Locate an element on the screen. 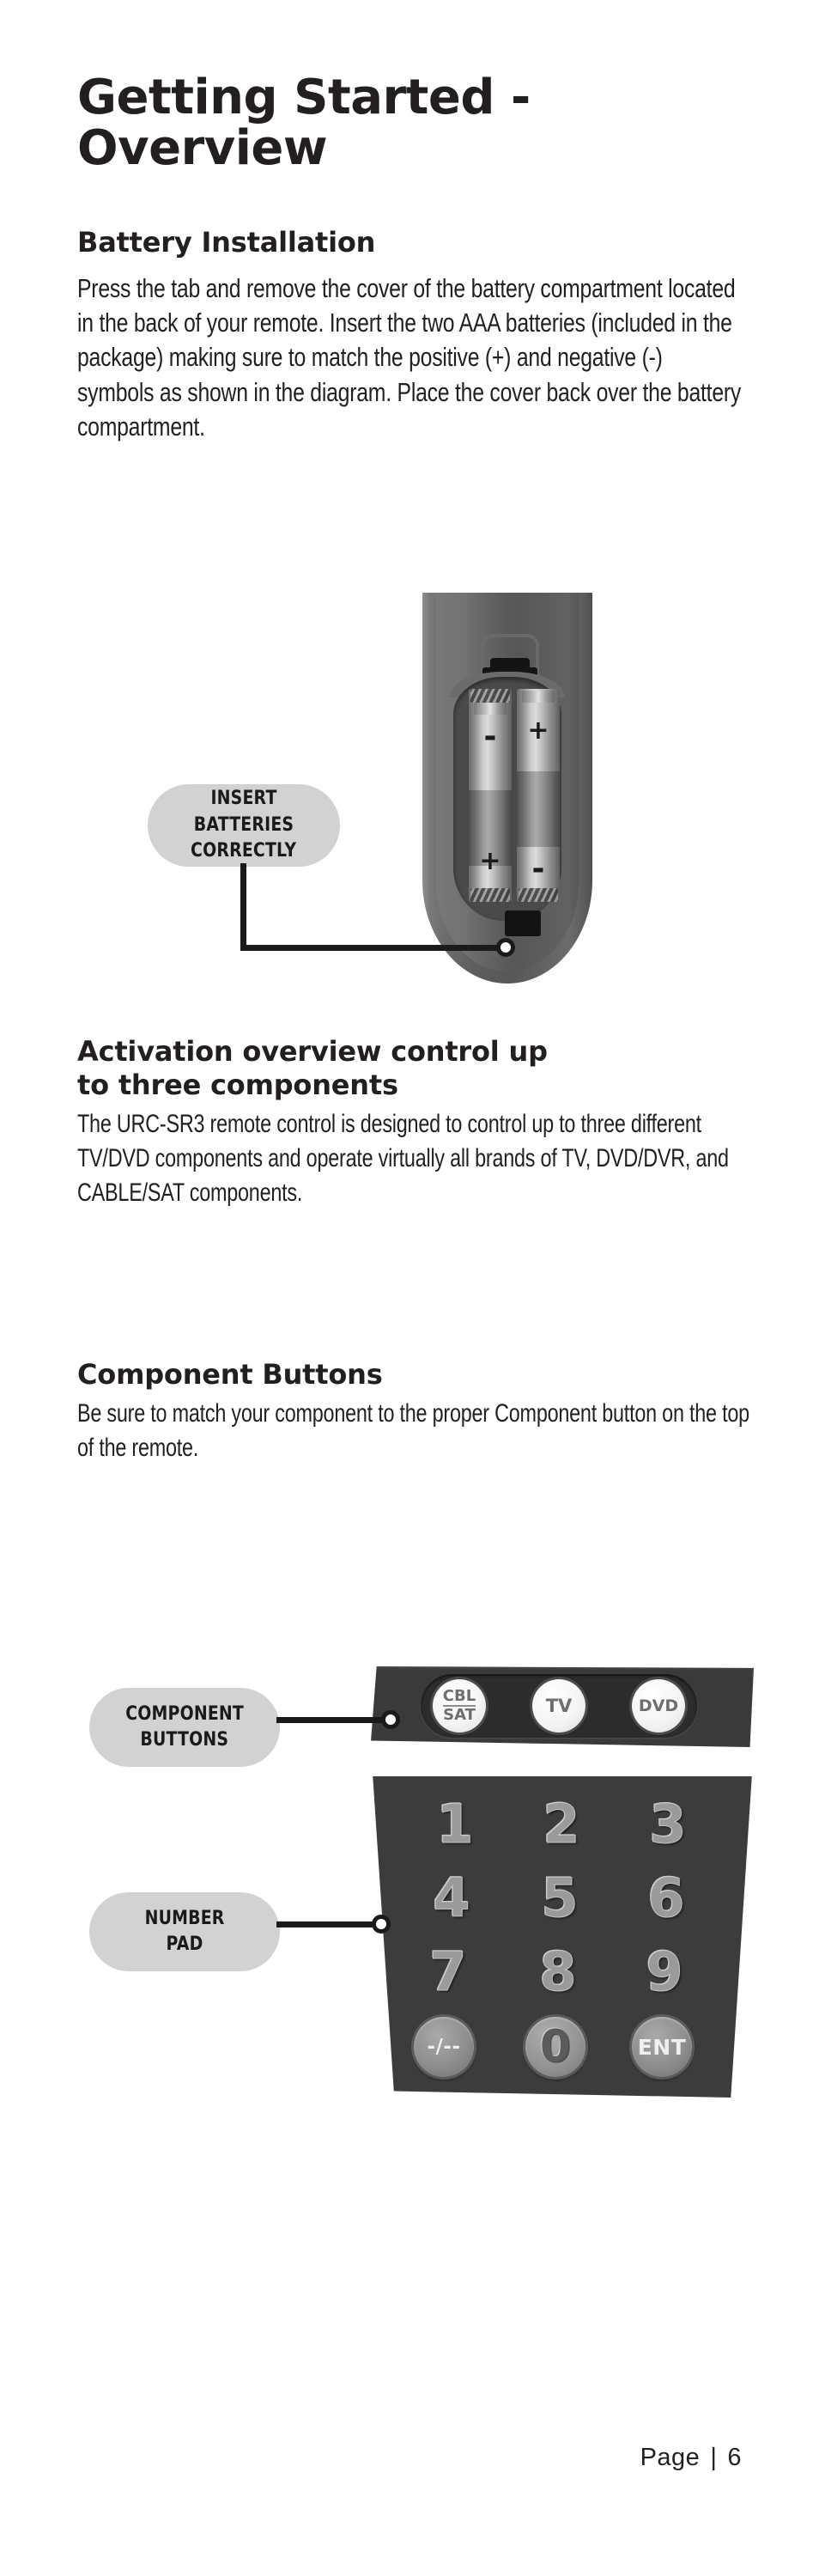 The width and height of the screenshot is (819, 2576). callout-anchor-dot-batteries is located at coordinates (506, 947).